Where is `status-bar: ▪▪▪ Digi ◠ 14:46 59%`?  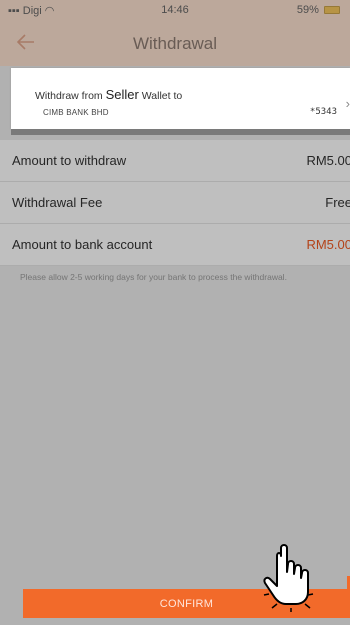 status-bar: ▪▪▪ Digi ◠ 14:46 59% is located at coordinates (175, 11).